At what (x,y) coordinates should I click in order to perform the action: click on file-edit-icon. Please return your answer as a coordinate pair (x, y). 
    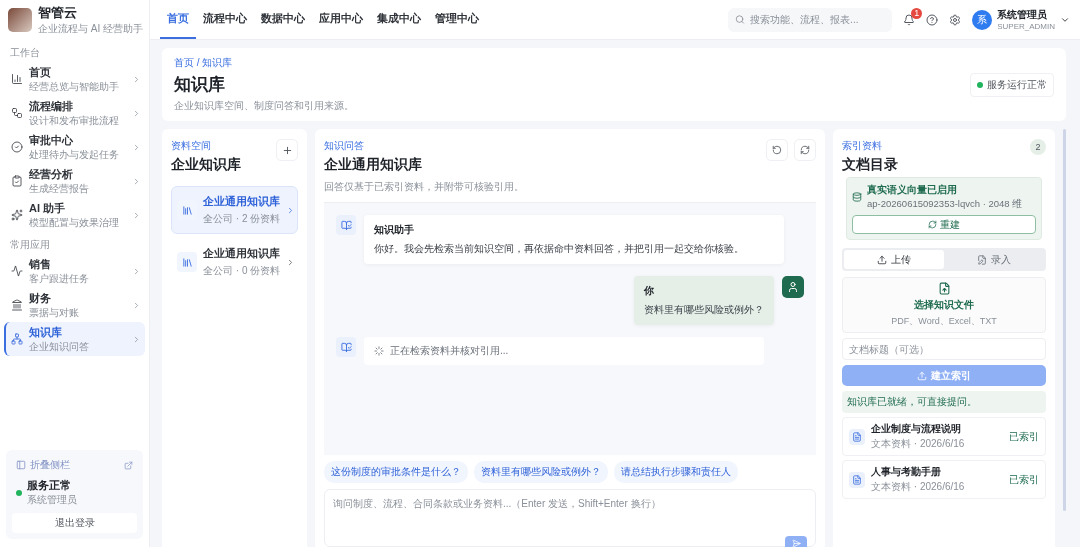
    Looking at the image, I should click on (982, 259).